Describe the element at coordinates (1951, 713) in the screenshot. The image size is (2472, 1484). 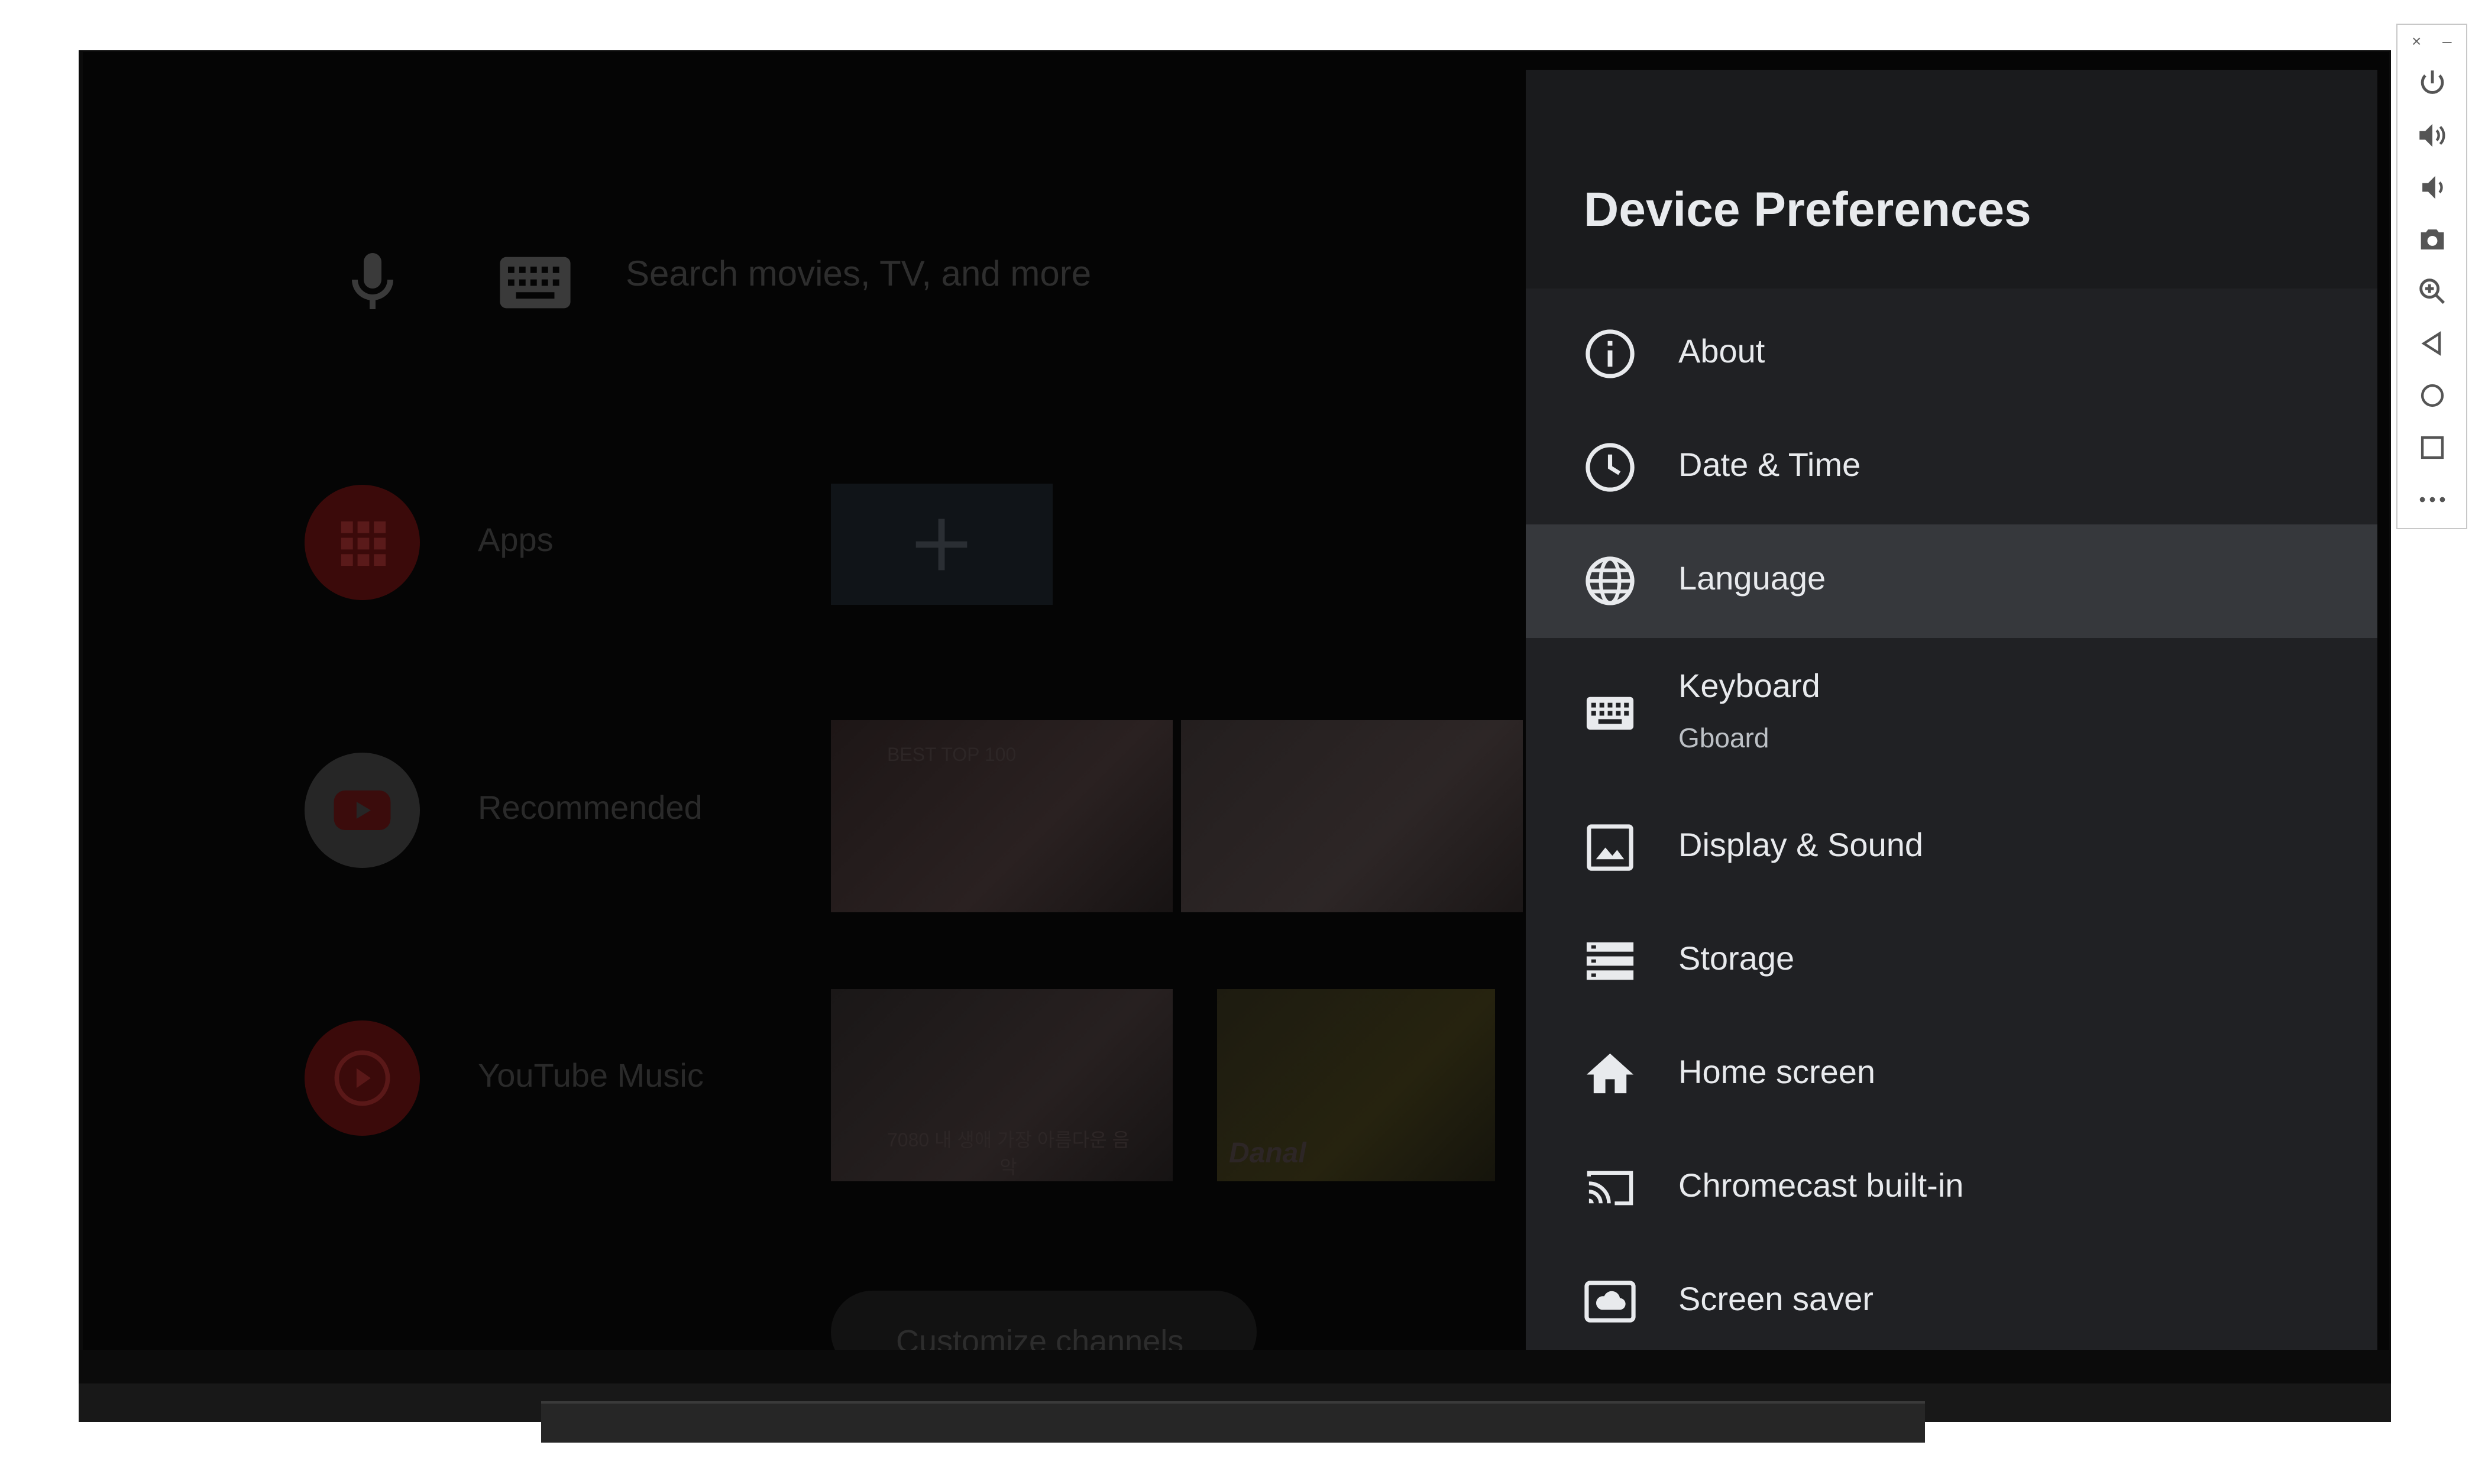
I see `menu-item-keyboard: Keyboard Gboard` at that location.